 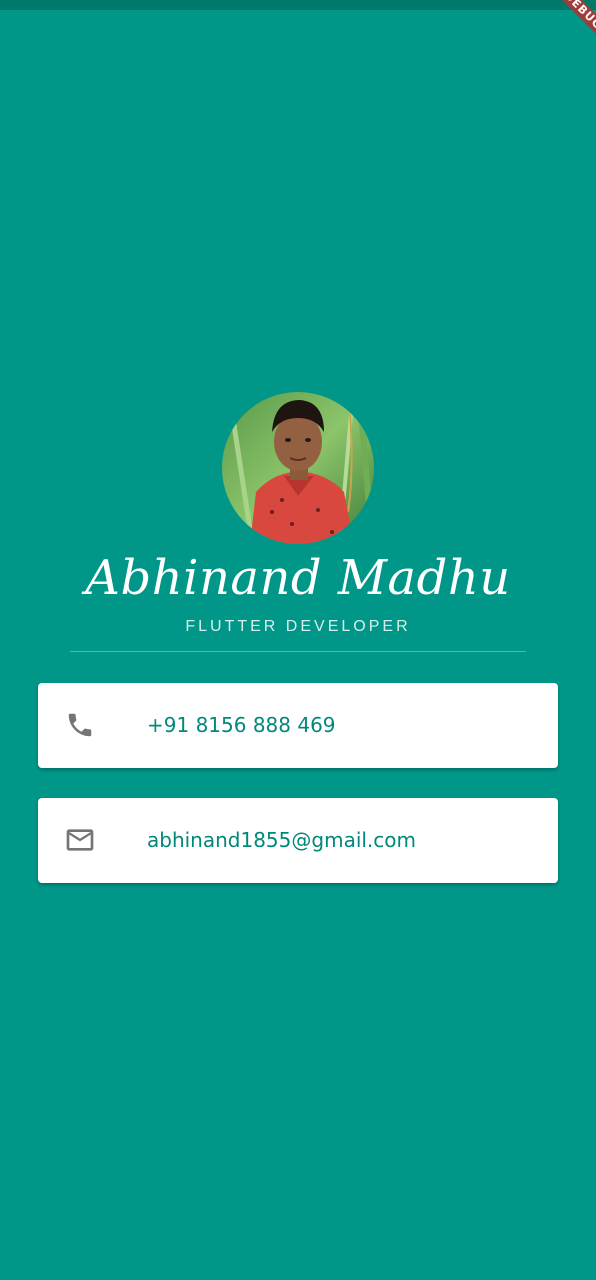 What do you see at coordinates (298, 5) in the screenshot?
I see `status-bar` at bounding box center [298, 5].